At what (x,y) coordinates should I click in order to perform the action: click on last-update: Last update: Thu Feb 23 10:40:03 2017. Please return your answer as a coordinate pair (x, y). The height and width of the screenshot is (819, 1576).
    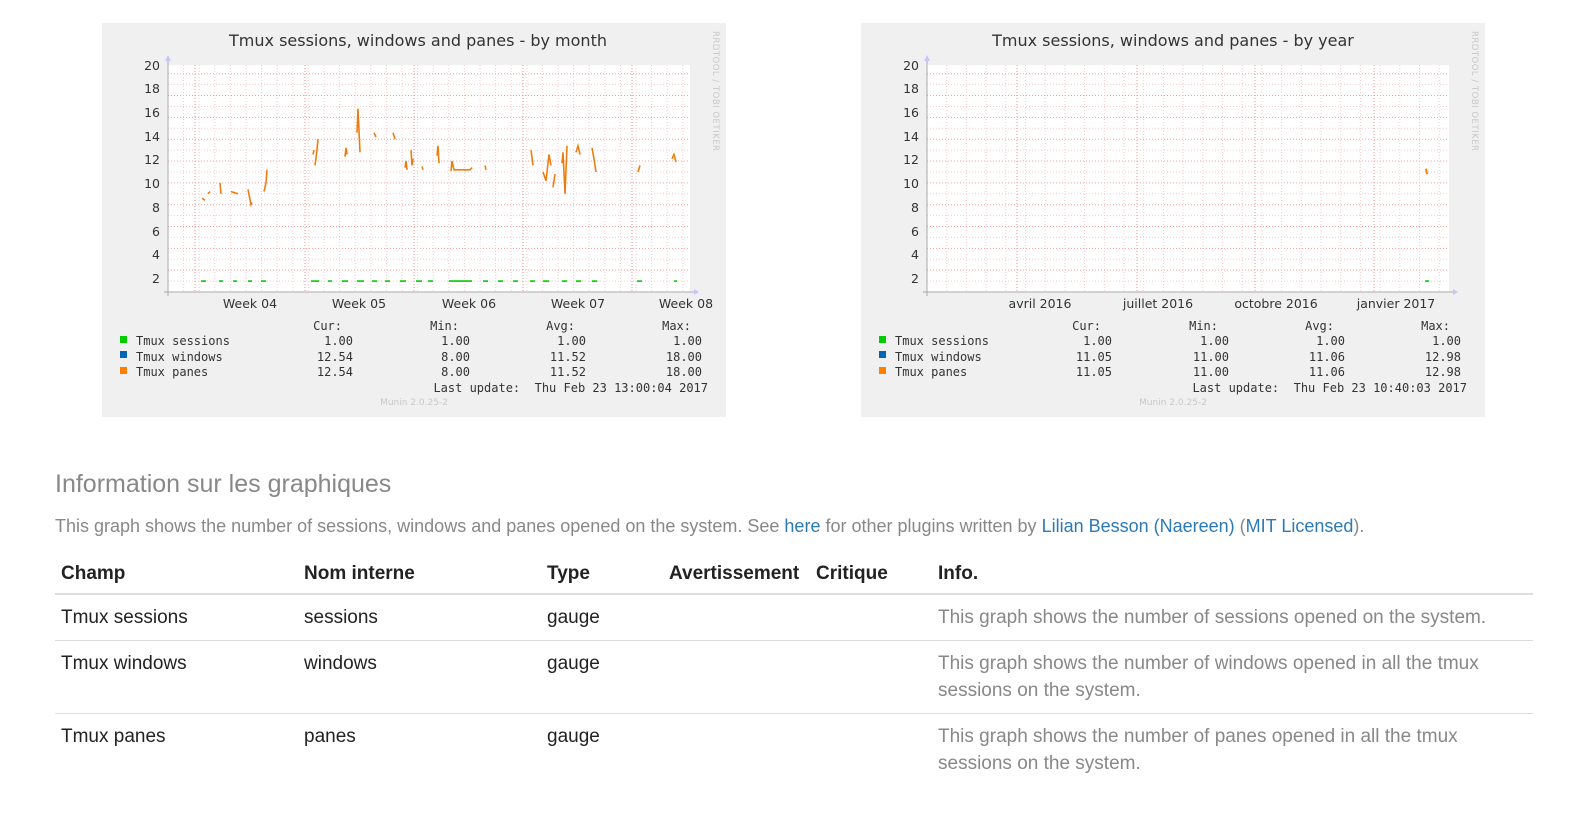
    Looking at the image, I should click on (1329, 388).